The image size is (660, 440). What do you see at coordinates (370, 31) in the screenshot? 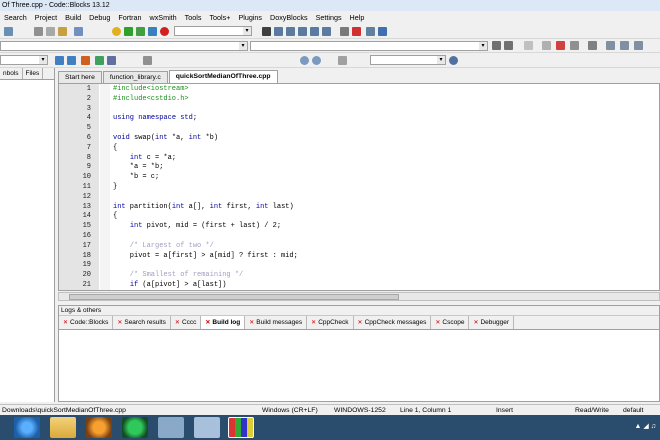
I see `debug-windows-icon` at bounding box center [370, 31].